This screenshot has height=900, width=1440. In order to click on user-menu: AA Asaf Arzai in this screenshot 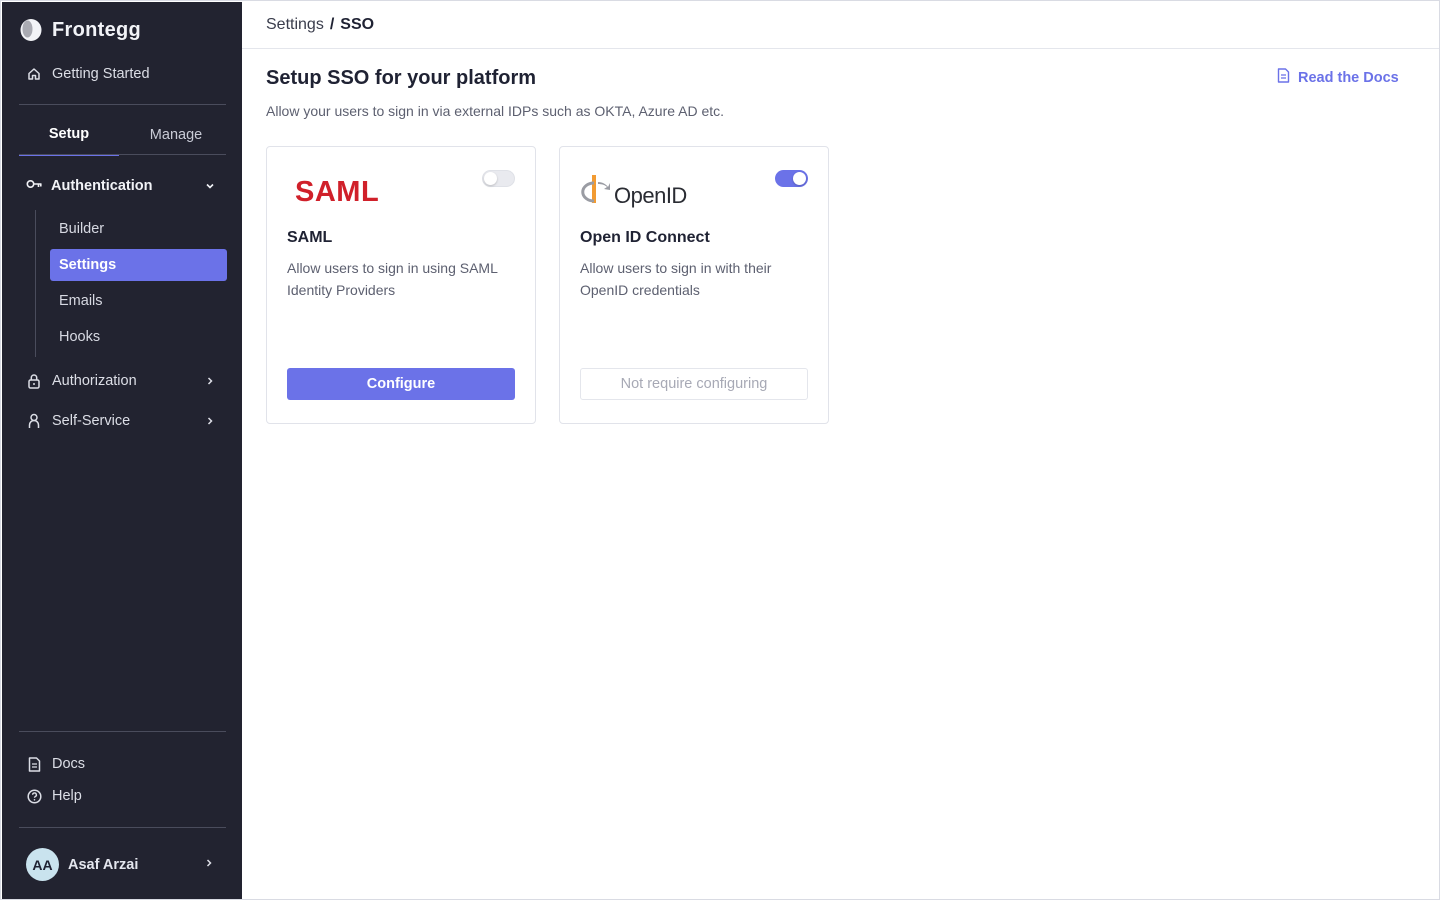, I will do `click(82, 864)`.